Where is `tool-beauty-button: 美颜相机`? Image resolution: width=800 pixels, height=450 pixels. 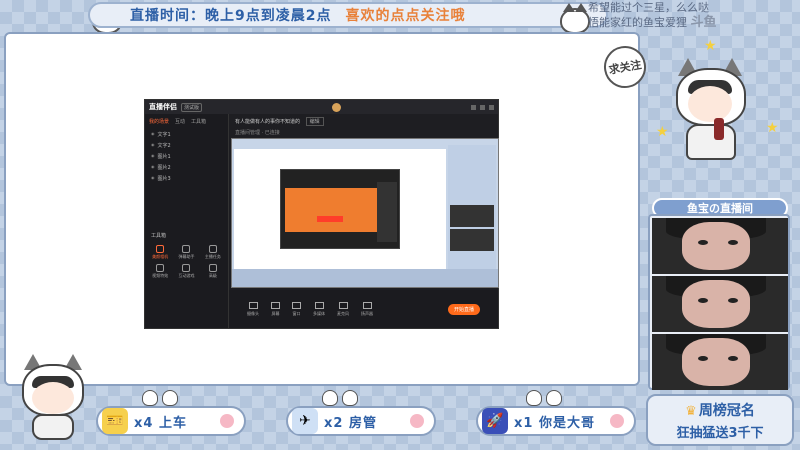
tool-beauty-button: 美颜相机 is located at coordinates (160, 252).